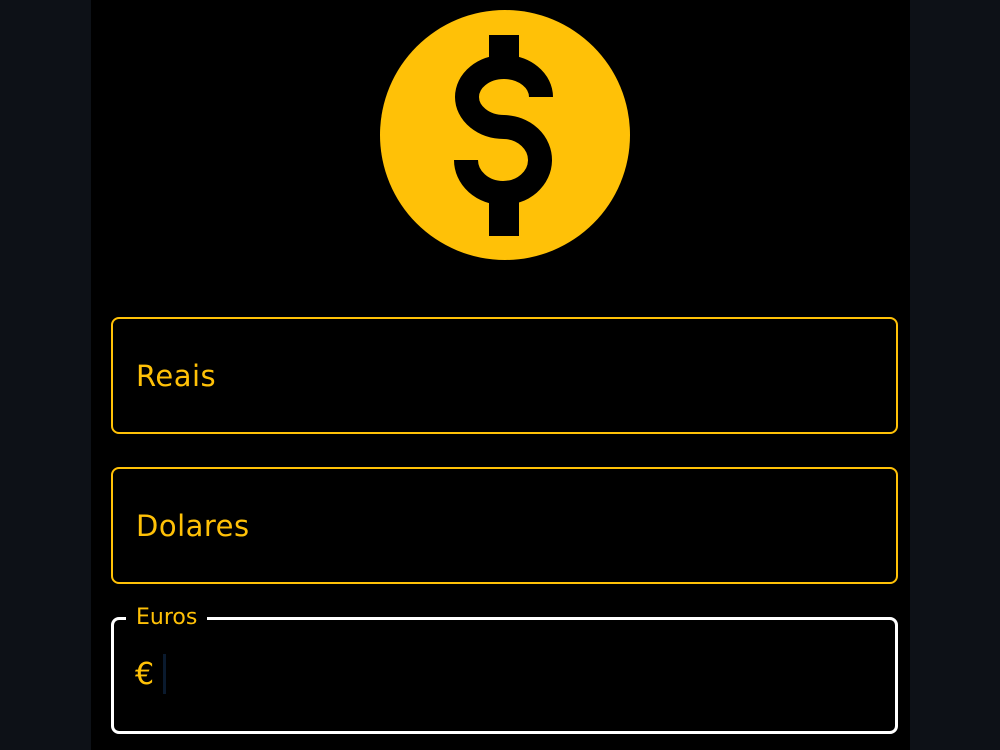 The width and height of the screenshot is (1000, 750). What do you see at coordinates (504, 375) in the screenshot?
I see `reais-field: Reais` at bounding box center [504, 375].